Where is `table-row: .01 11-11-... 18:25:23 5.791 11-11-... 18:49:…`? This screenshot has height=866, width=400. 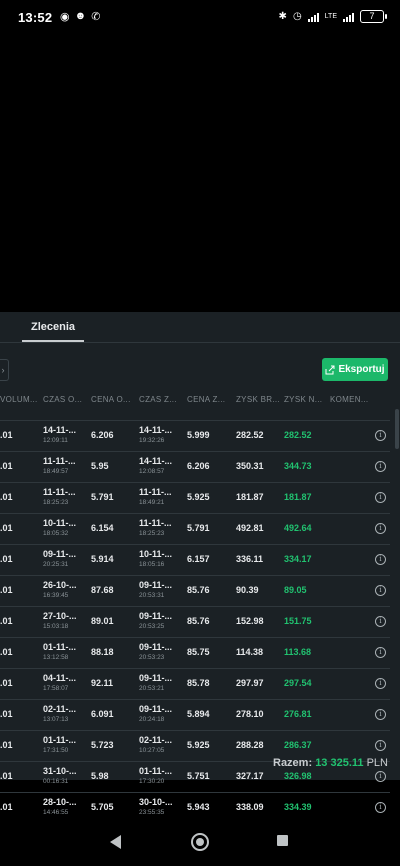 table-row: .01 11-11-... 18:25:23 5.791 11-11-... 18:49:… is located at coordinates (195, 498).